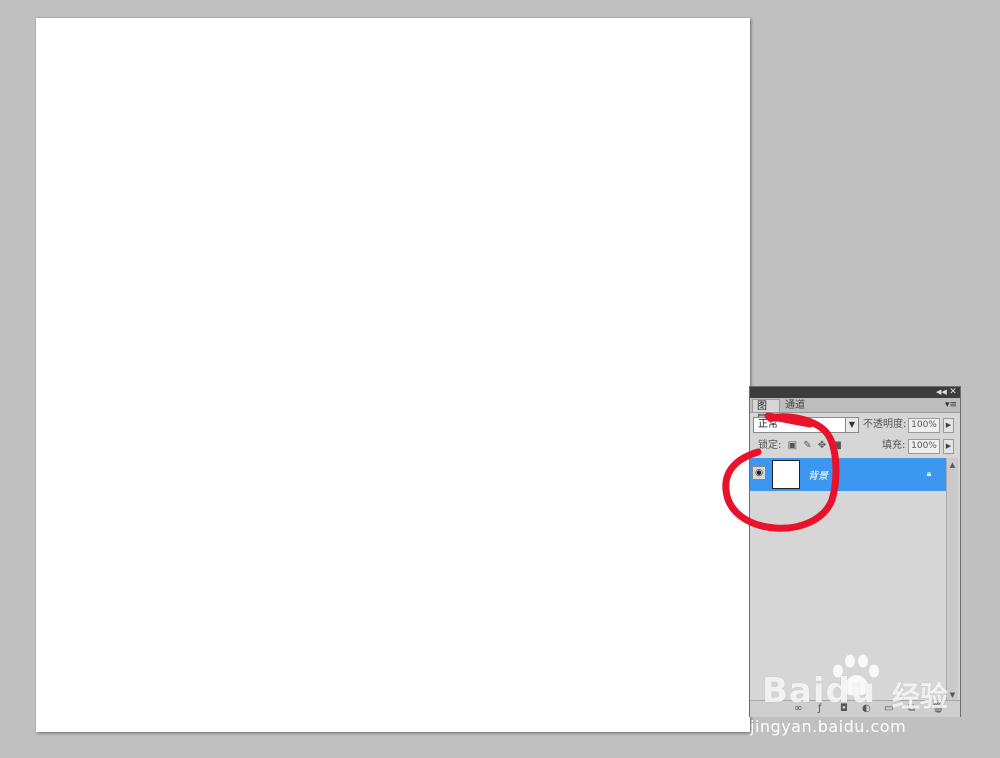 The width and height of the screenshot is (1000, 758). Describe the element at coordinates (786, 474) in the screenshot. I see `layer-thumbnail` at that location.